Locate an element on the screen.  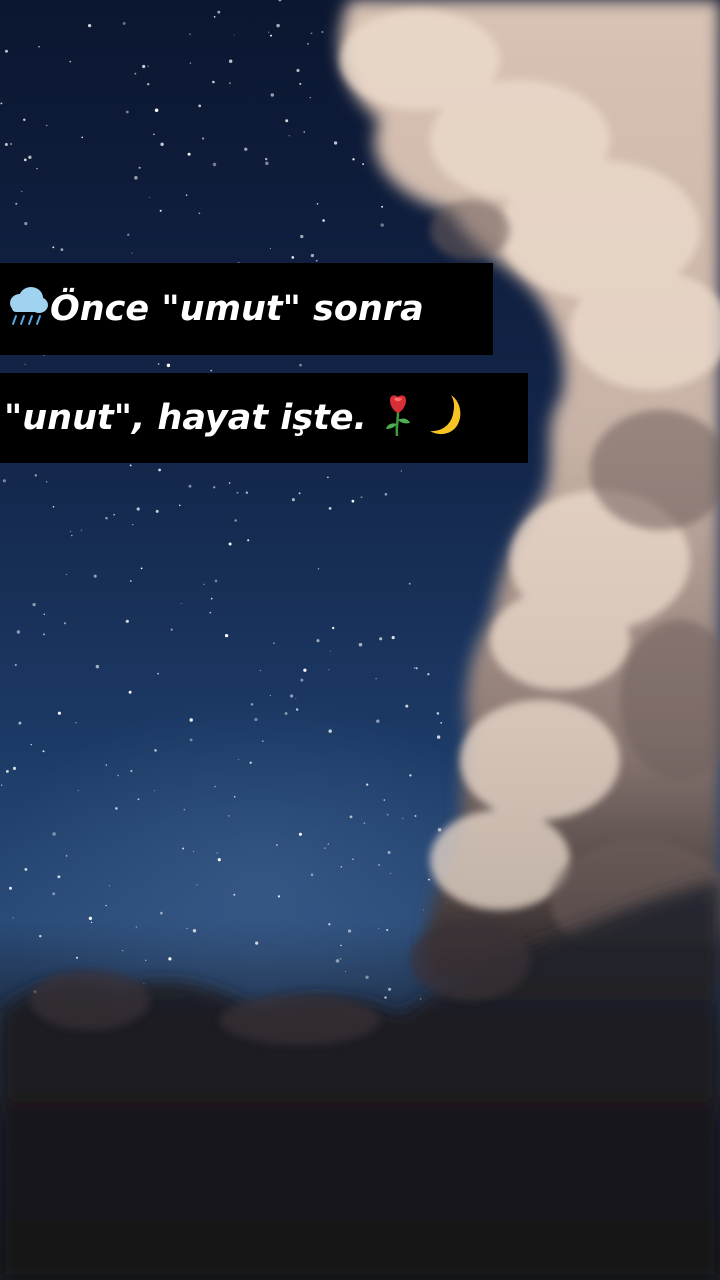
caption-line-2: "unut", hayat işte. is located at coordinates (264, 418).